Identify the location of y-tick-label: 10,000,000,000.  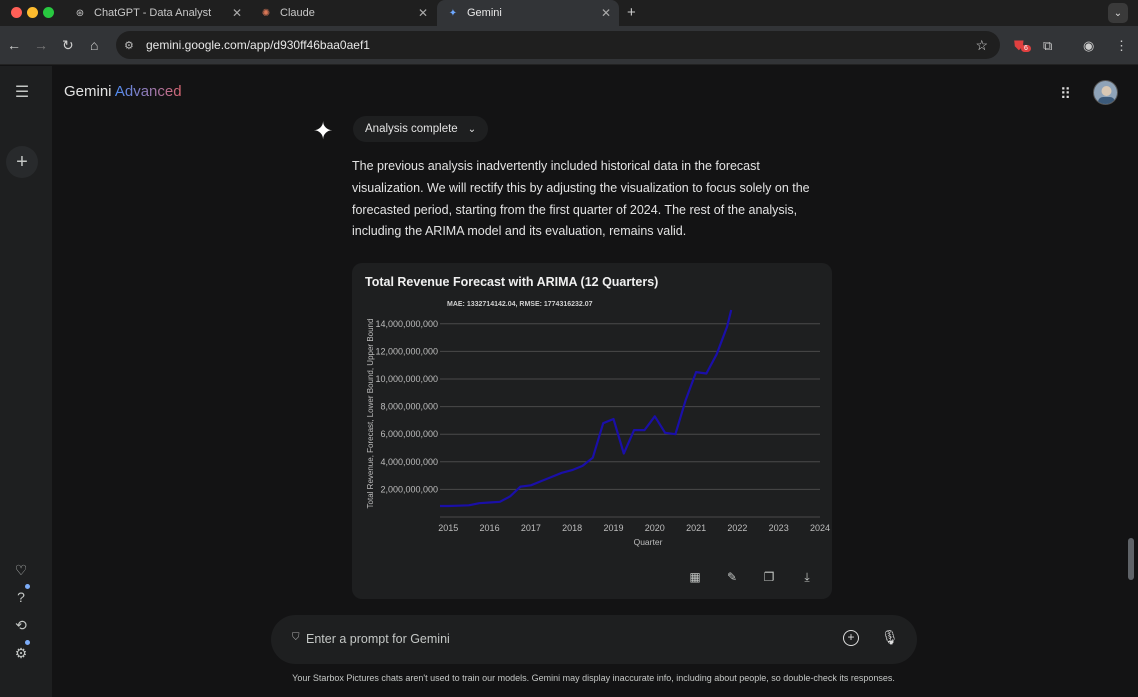
(406, 379).